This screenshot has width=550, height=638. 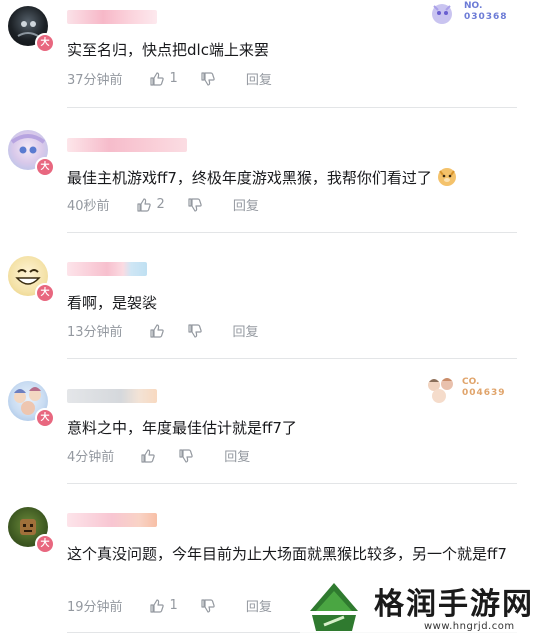 I want to click on like-button: 2, so click(x=150, y=205).